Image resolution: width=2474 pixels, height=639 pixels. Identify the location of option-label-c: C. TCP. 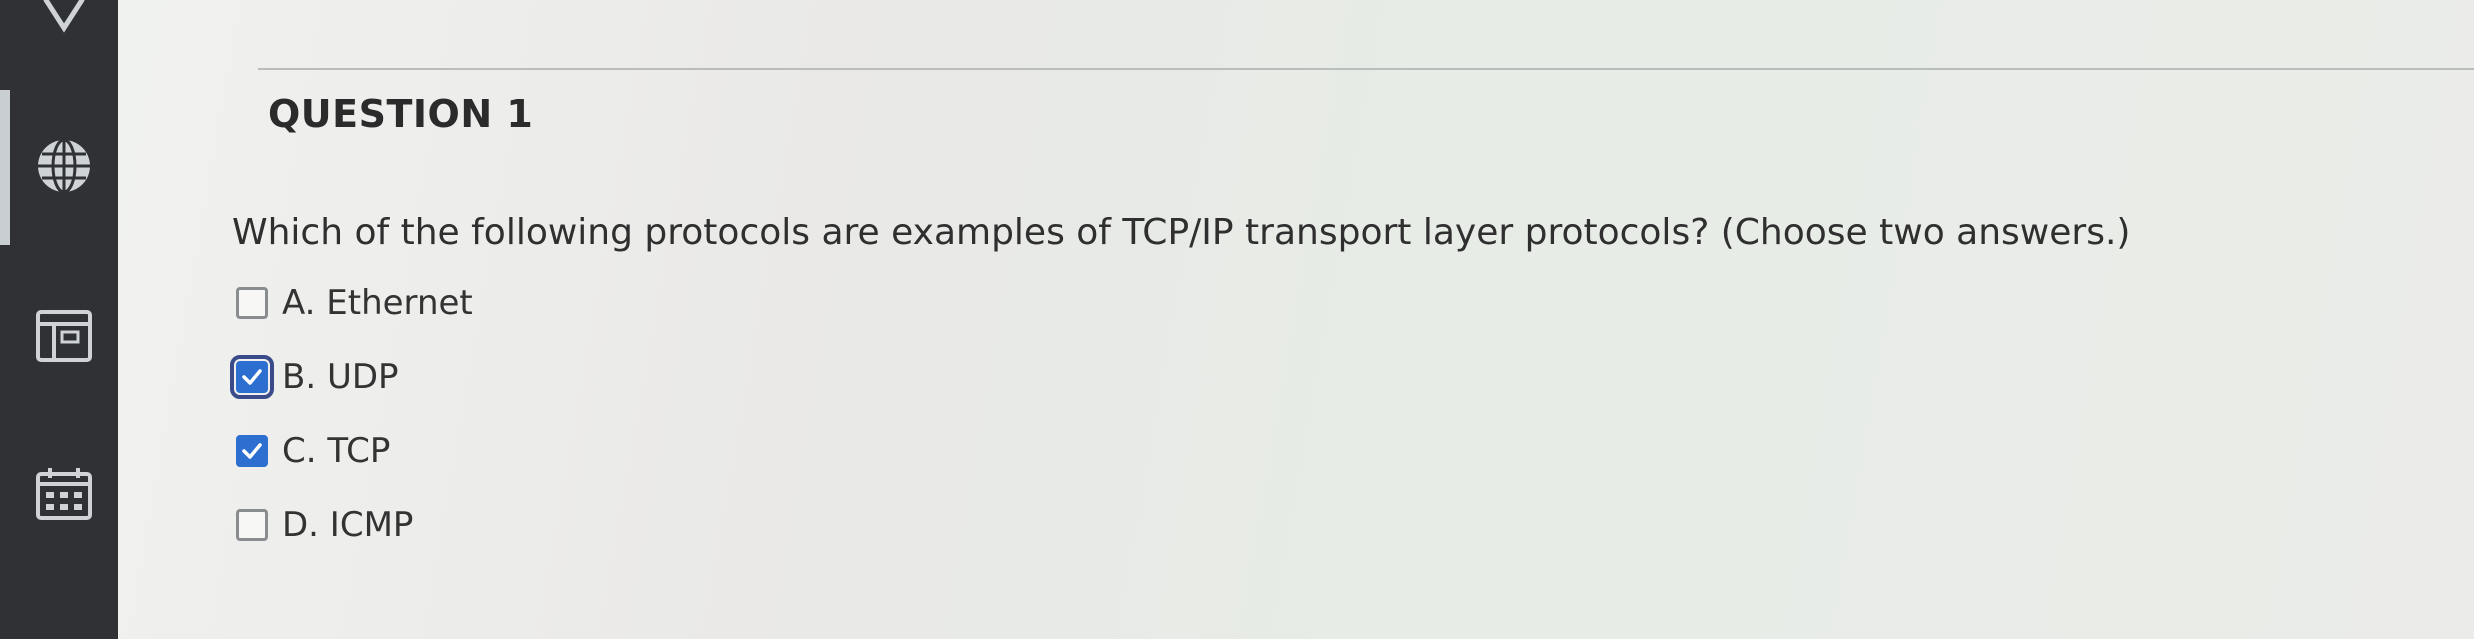
(336, 451).